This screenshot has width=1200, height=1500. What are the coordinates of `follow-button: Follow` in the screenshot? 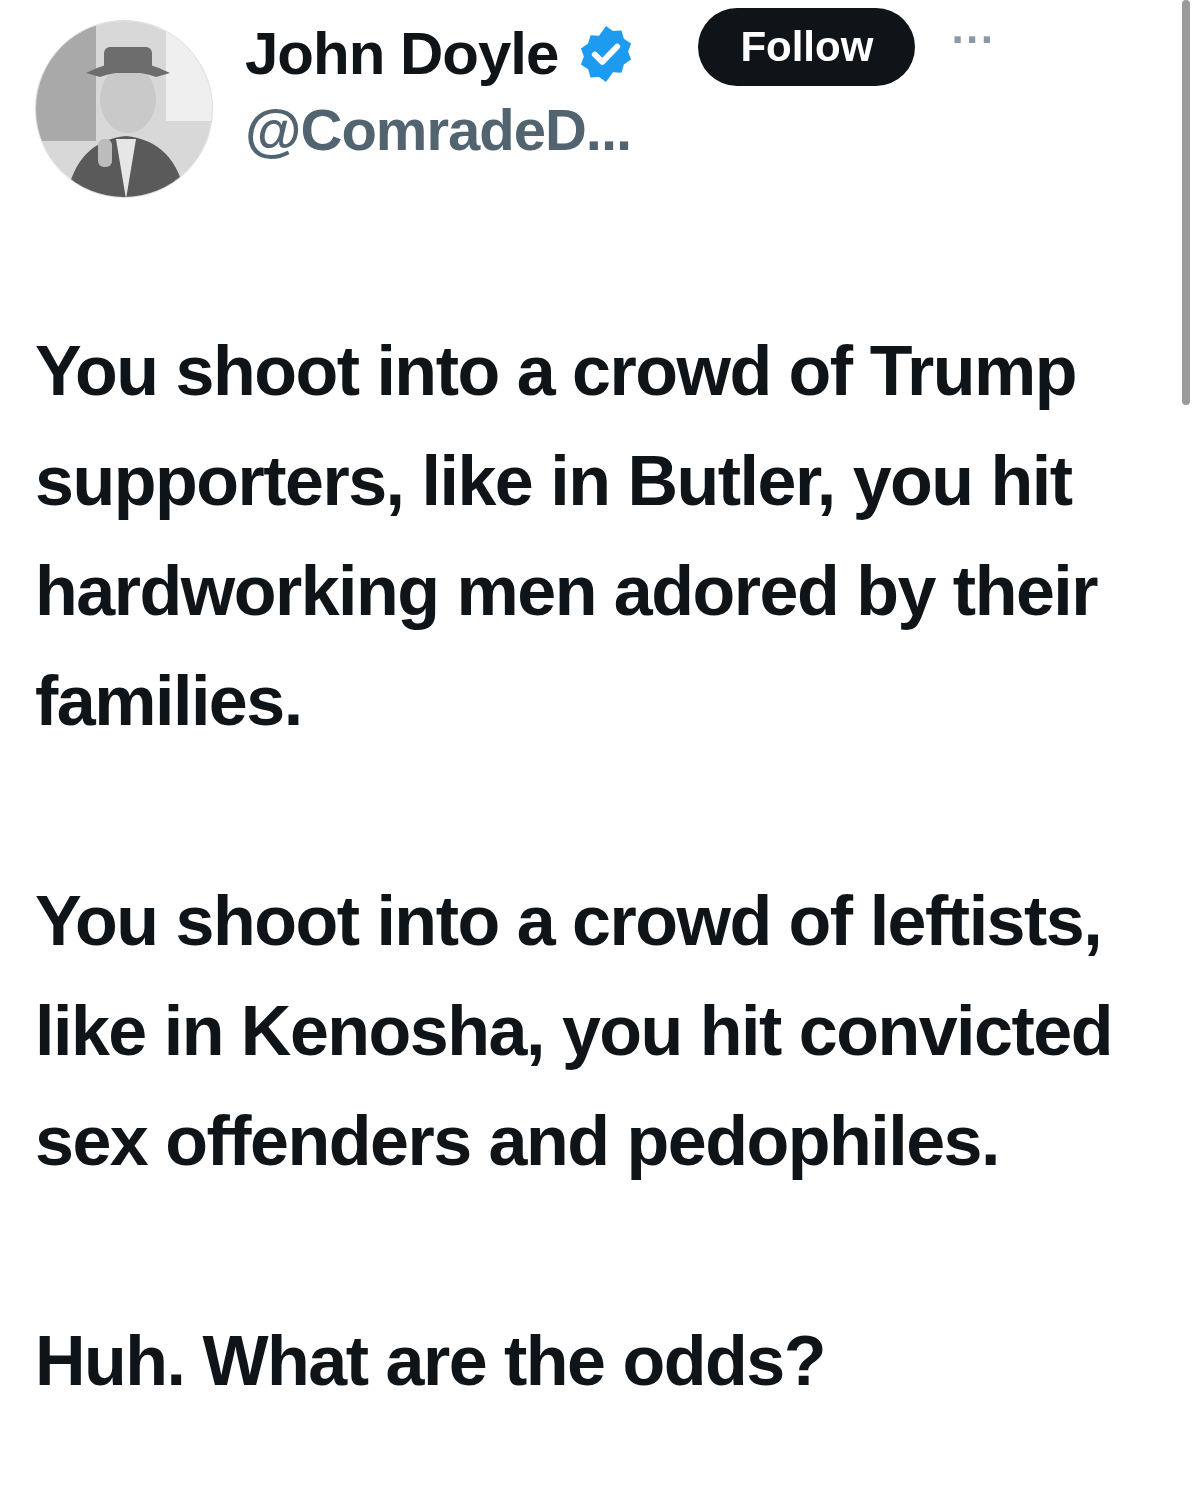 It's located at (807, 47).